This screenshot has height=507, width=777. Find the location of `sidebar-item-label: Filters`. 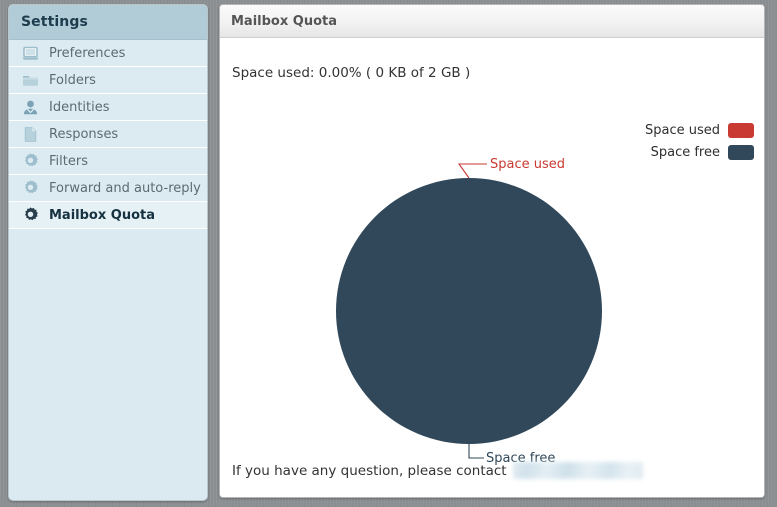

sidebar-item-label: Filters is located at coordinates (68, 161).